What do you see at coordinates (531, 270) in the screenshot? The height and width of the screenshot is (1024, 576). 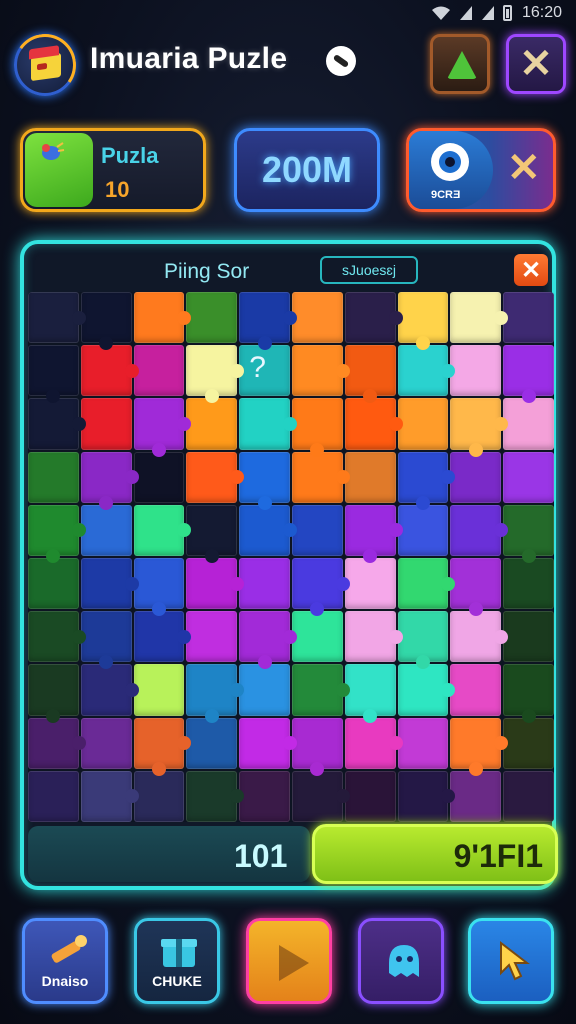 I see `board-close-button: ✕` at bounding box center [531, 270].